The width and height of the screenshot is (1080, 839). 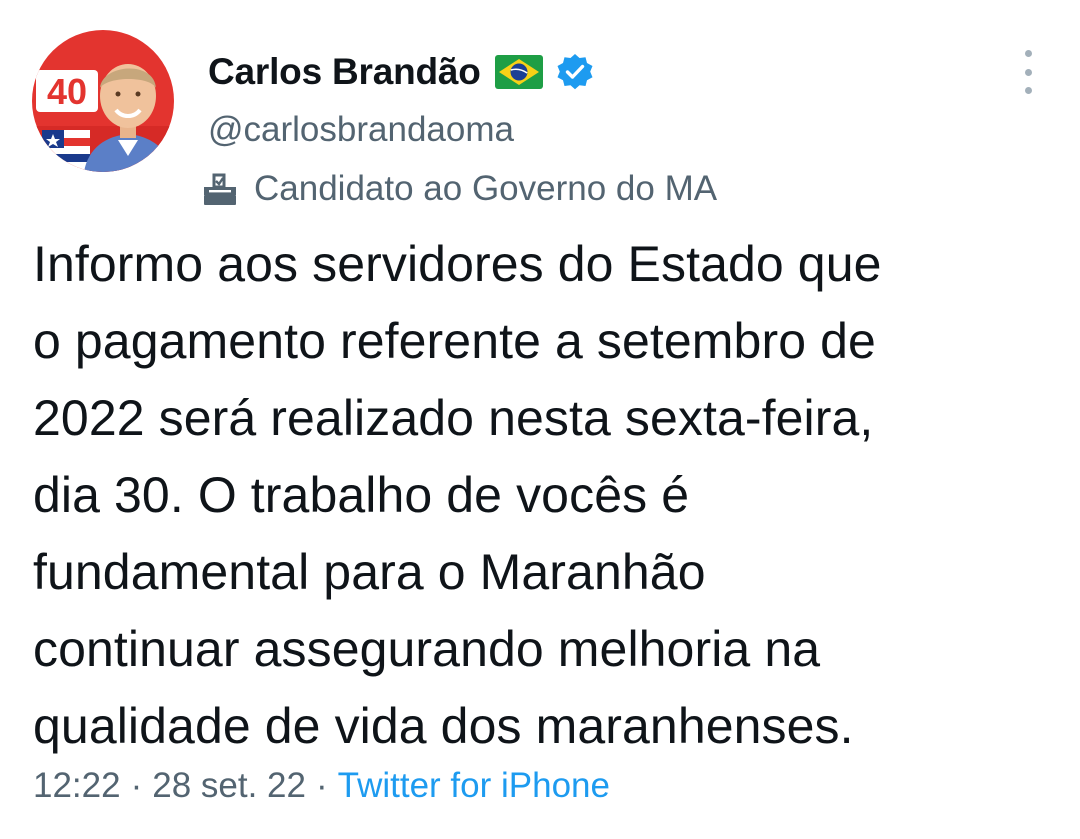 What do you see at coordinates (486, 188) in the screenshot?
I see `author-label-text: Candidato ao Governo do MA` at bounding box center [486, 188].